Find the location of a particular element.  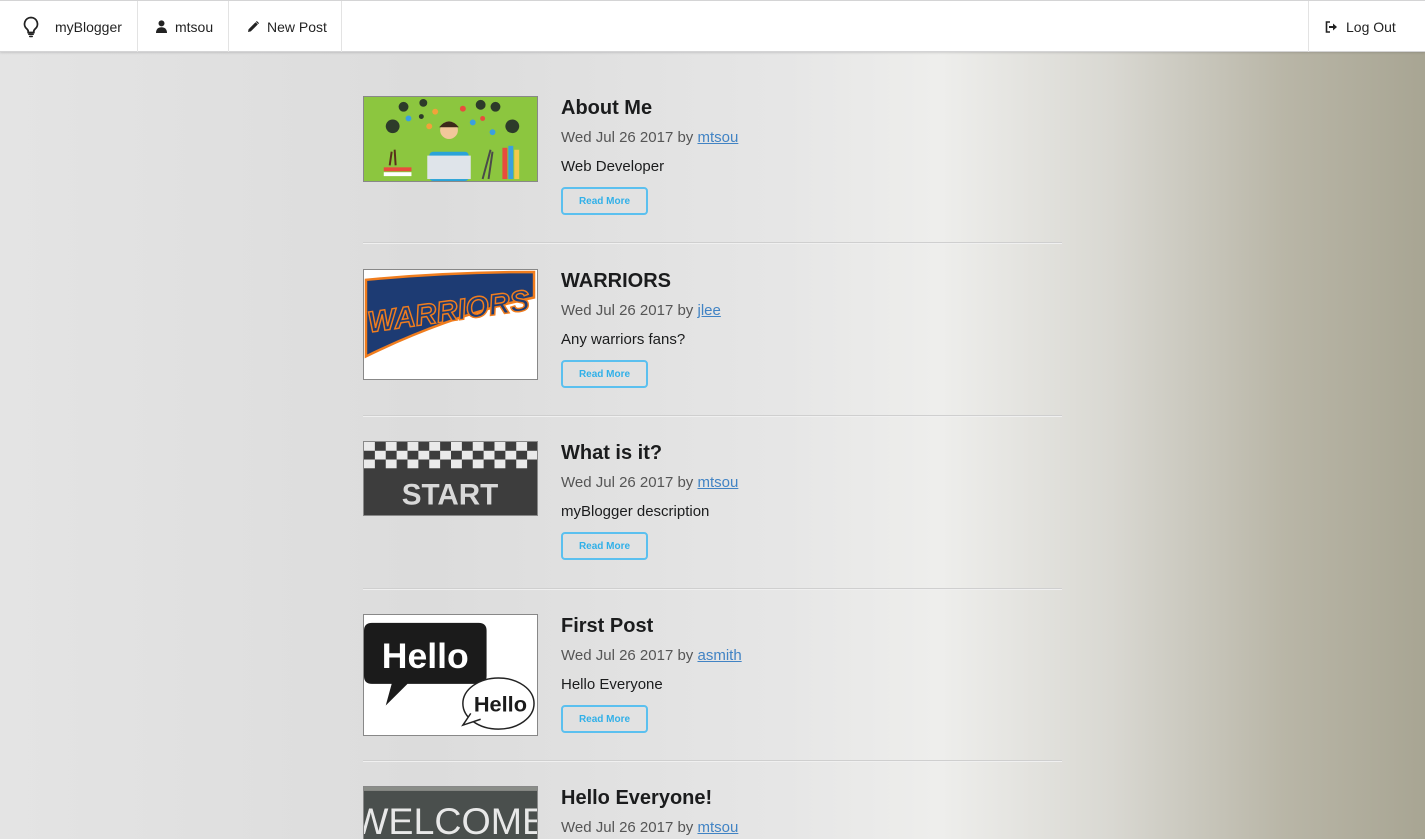

post-description: myBlogger description is located at coordinates (635, 511).